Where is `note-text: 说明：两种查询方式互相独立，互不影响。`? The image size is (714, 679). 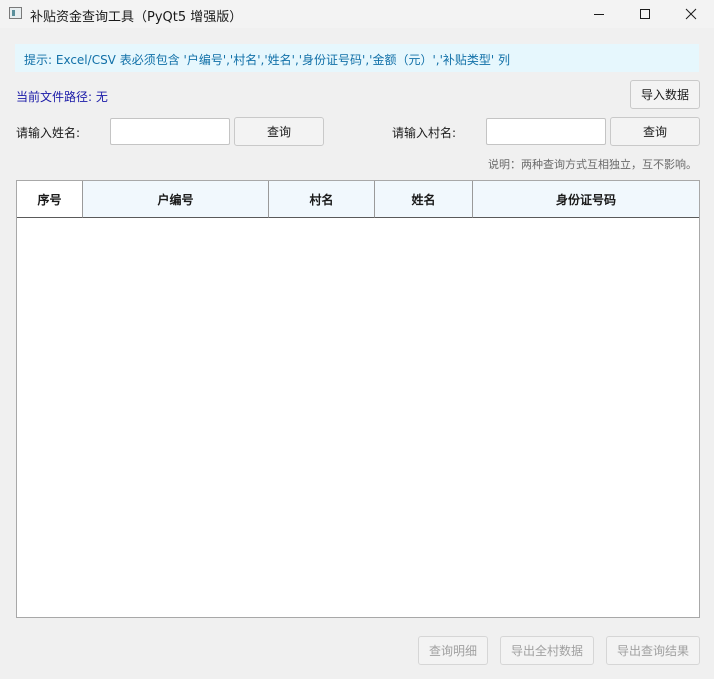
note-text: 说明：两种查询方式互相独立，互不影响。 is located at coordinates (592, 164).